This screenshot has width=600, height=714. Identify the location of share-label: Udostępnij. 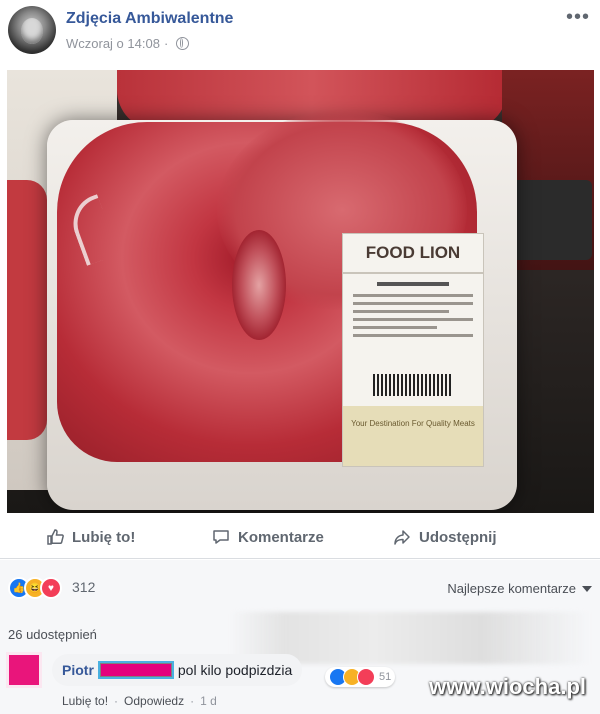
(458, 537).